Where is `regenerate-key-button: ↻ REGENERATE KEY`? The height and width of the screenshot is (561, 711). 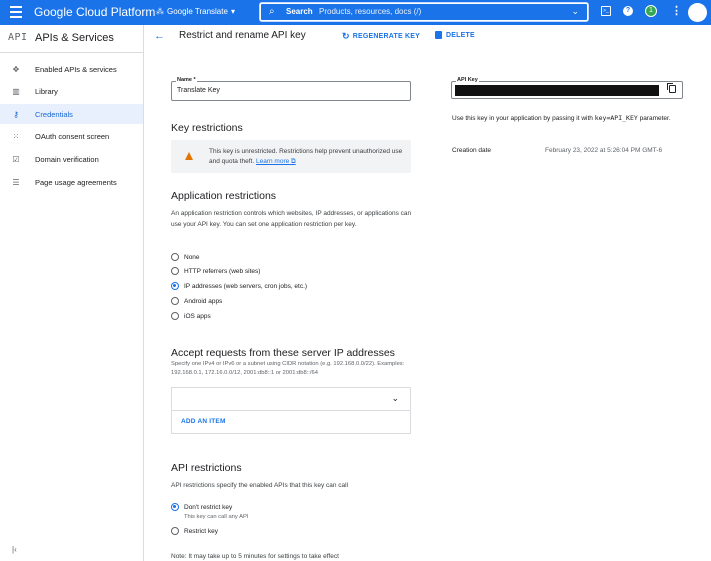 regenerate-key-button: ↻ REGENERATE KEY is located at coordinates (381, 36).